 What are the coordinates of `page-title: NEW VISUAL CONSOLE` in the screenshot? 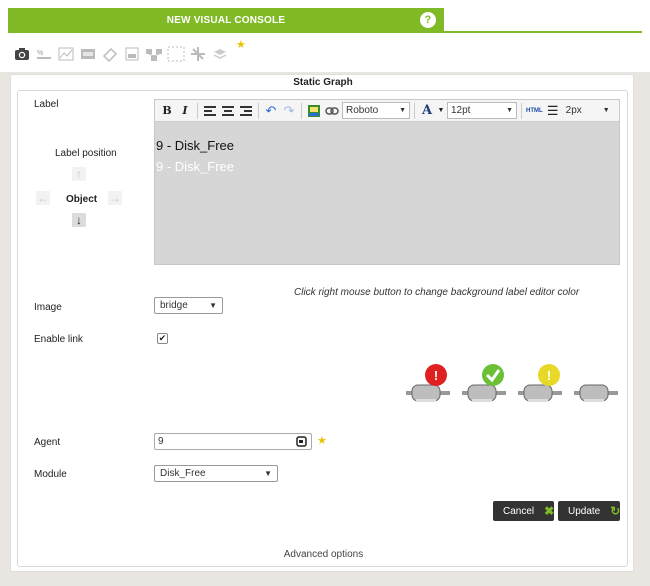 It's located at (226, 20).